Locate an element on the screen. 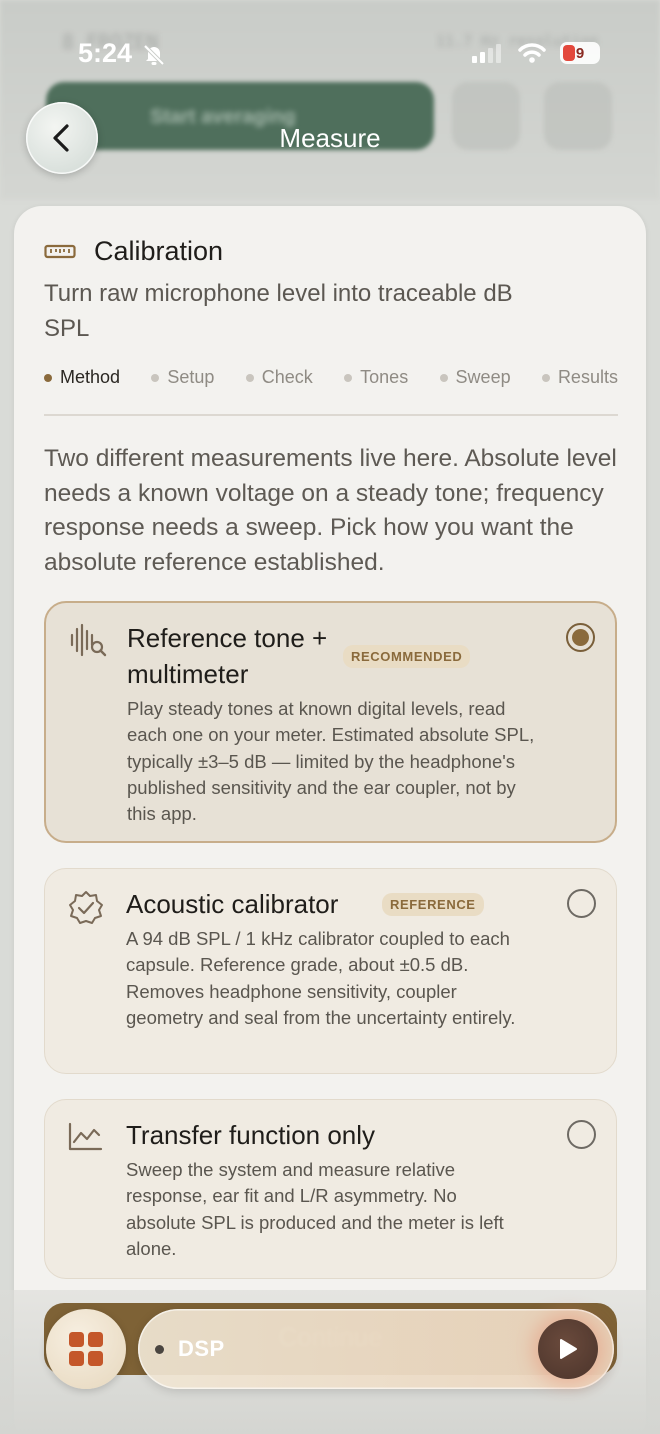 This screenshot has width=660, height=1434. grid-icon is located at coordinates (86, 1349).